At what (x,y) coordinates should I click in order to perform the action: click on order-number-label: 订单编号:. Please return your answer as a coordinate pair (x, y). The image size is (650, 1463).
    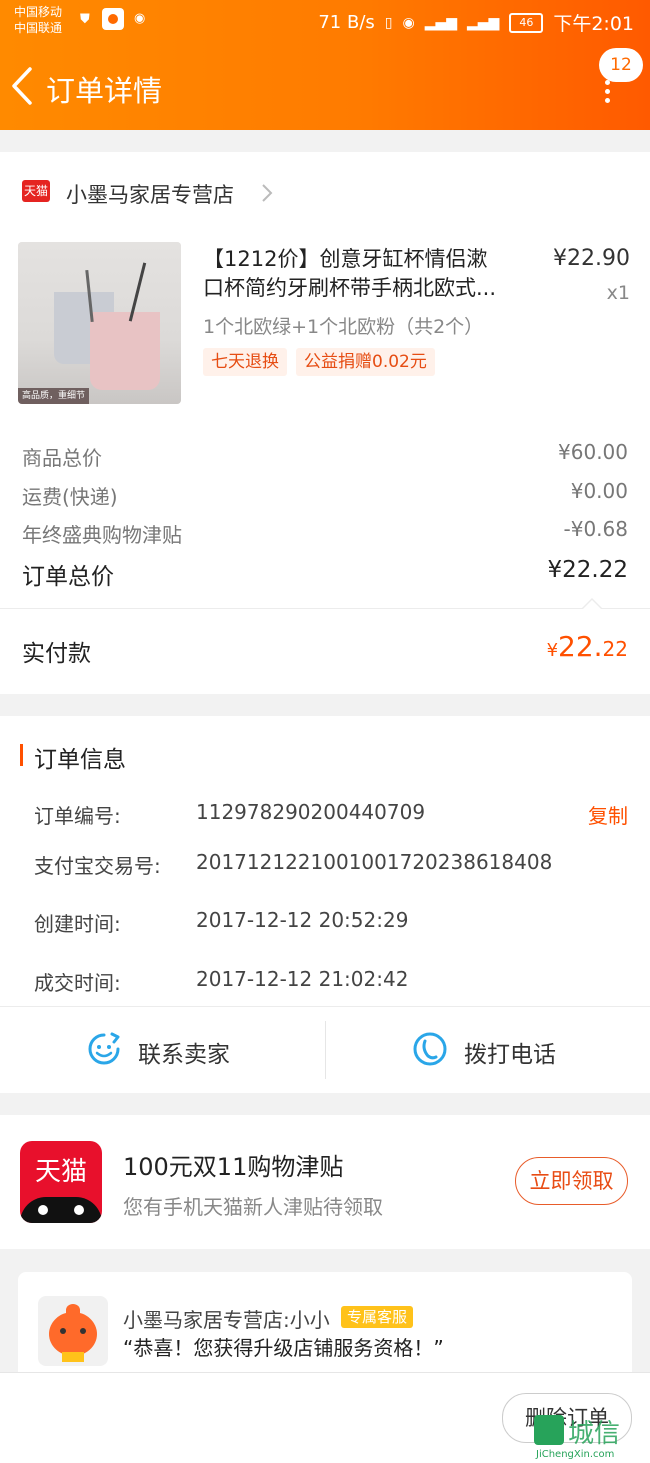
    Looking at the image, I should click on (77, 816).